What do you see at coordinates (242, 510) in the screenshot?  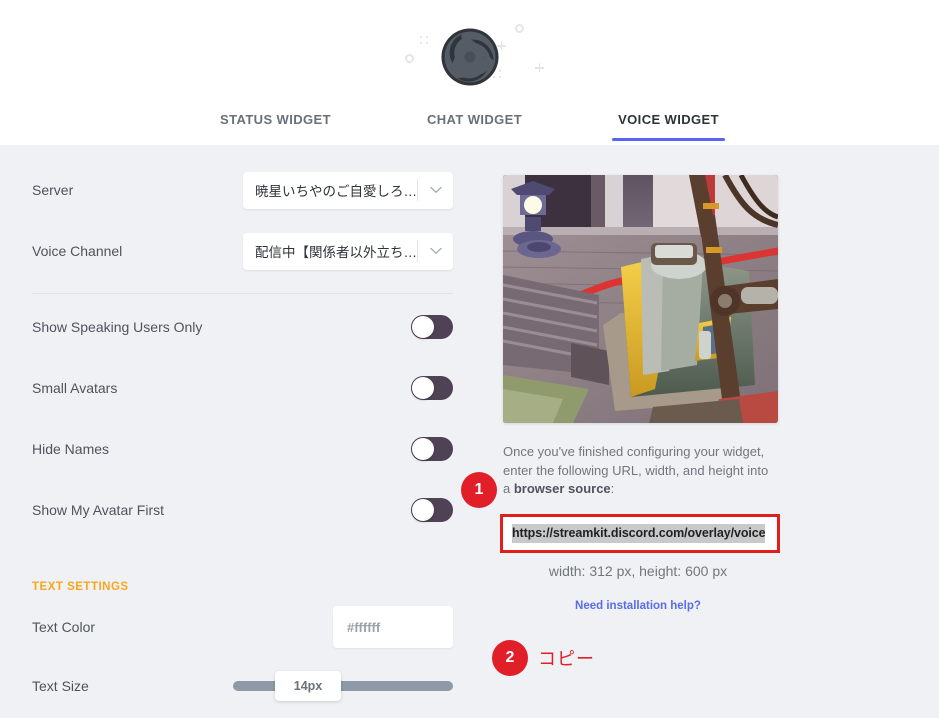 I see `setting-row-show-my-avatar-first: Show My Avatar First` at bounding box center [242, 510].